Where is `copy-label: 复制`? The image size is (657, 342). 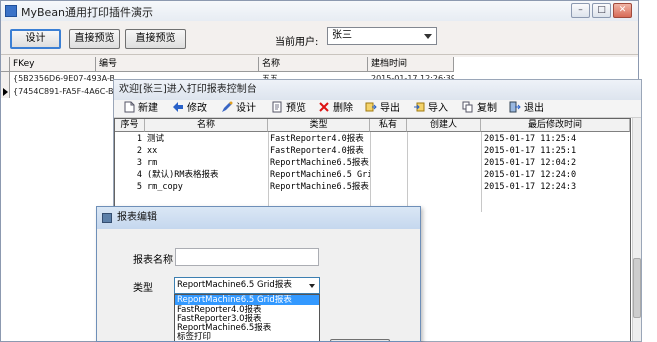 copy-label: 复制 is located at coordinates (487, 108).